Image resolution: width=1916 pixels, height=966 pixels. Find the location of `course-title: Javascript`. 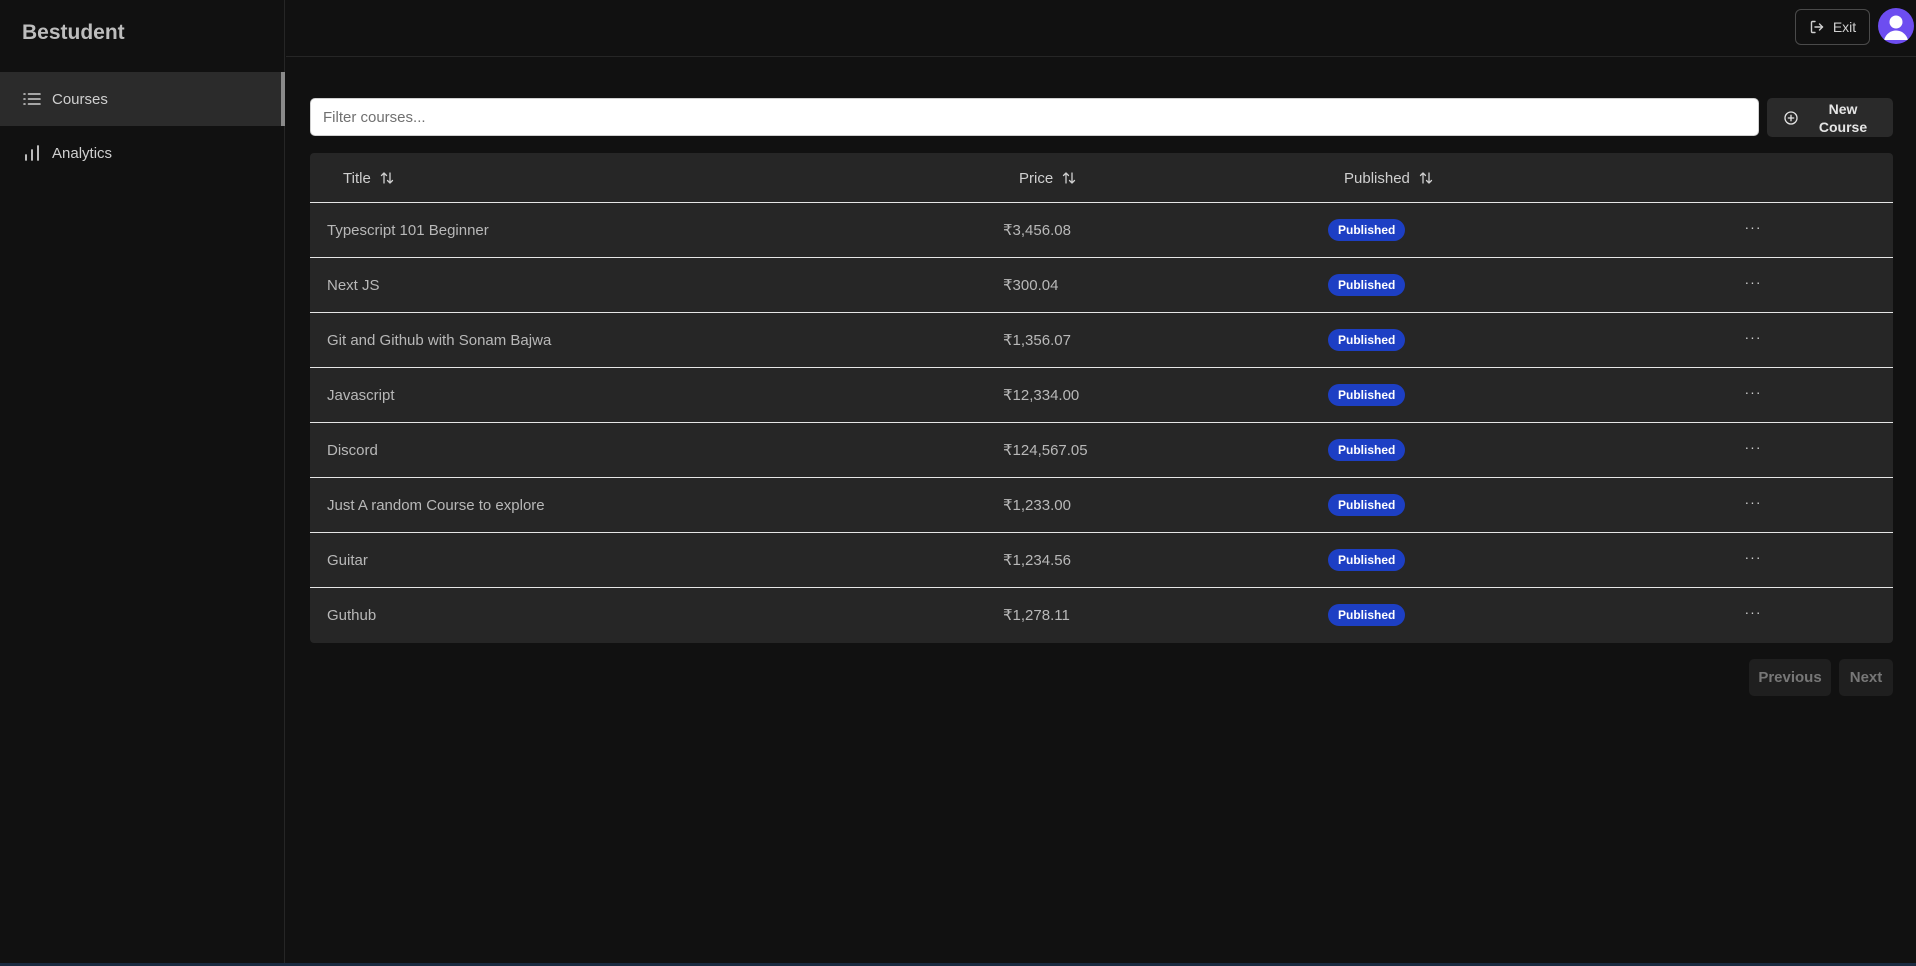

course-title: Javascript is located at coordinates (361, 395).